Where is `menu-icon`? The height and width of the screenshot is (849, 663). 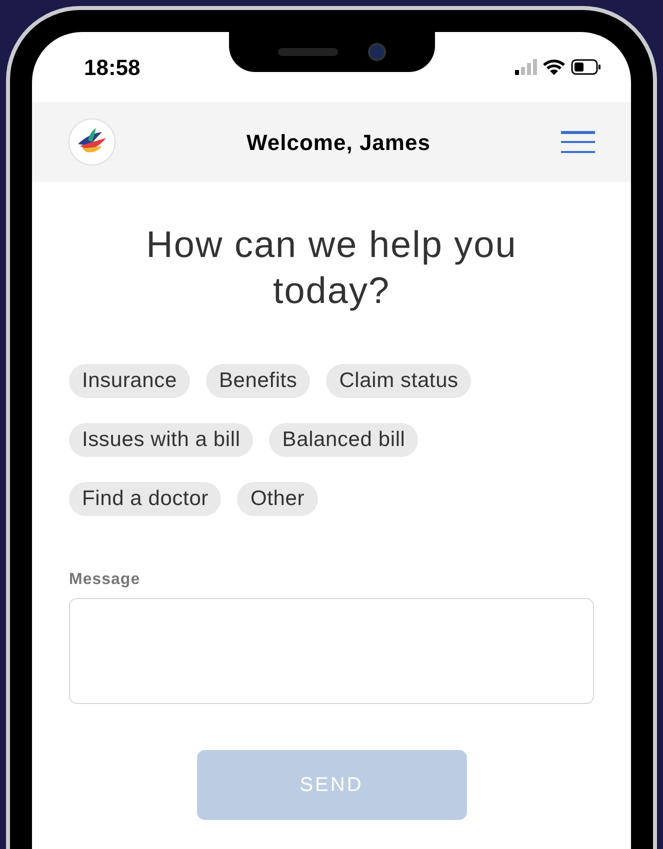
menu-icon is located at coordinates (577, 142).